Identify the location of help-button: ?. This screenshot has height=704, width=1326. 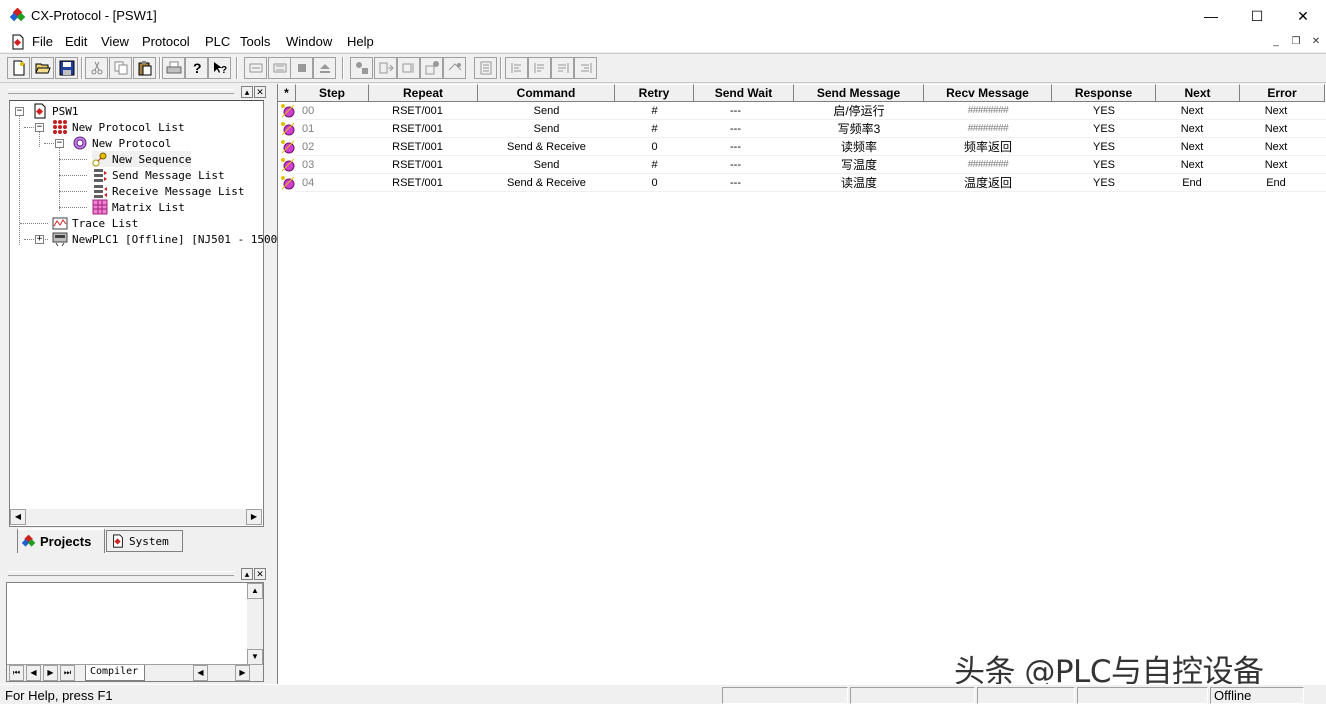
(196, 68).